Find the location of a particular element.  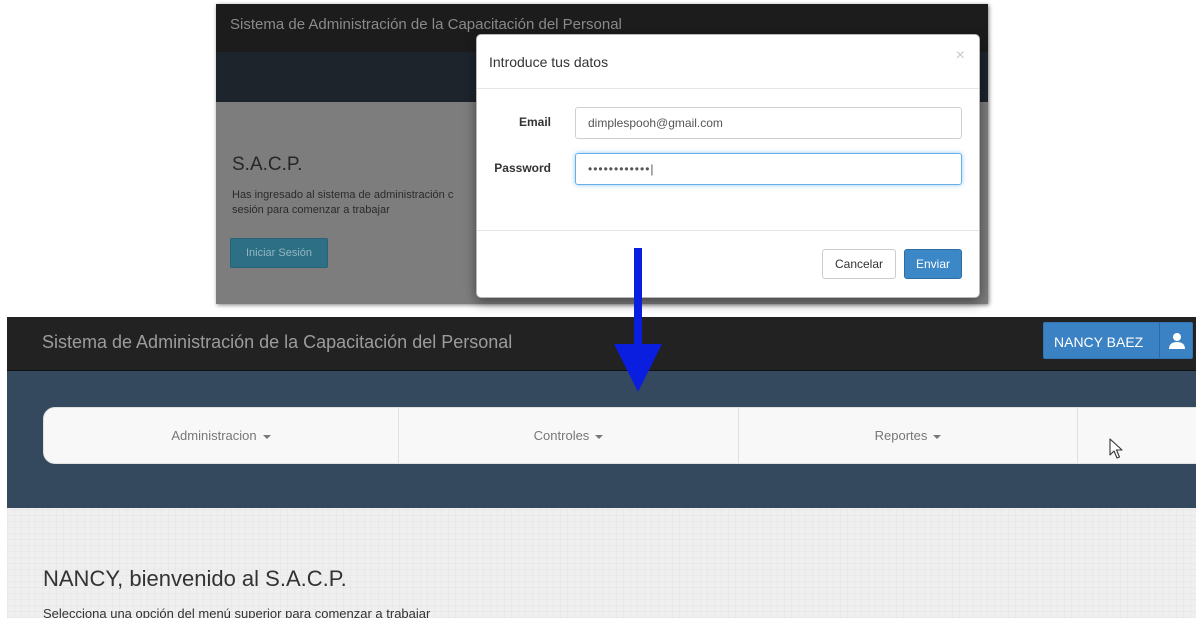

main-menu: Administracion Controles Reportes is located at coordinates (619, 435).